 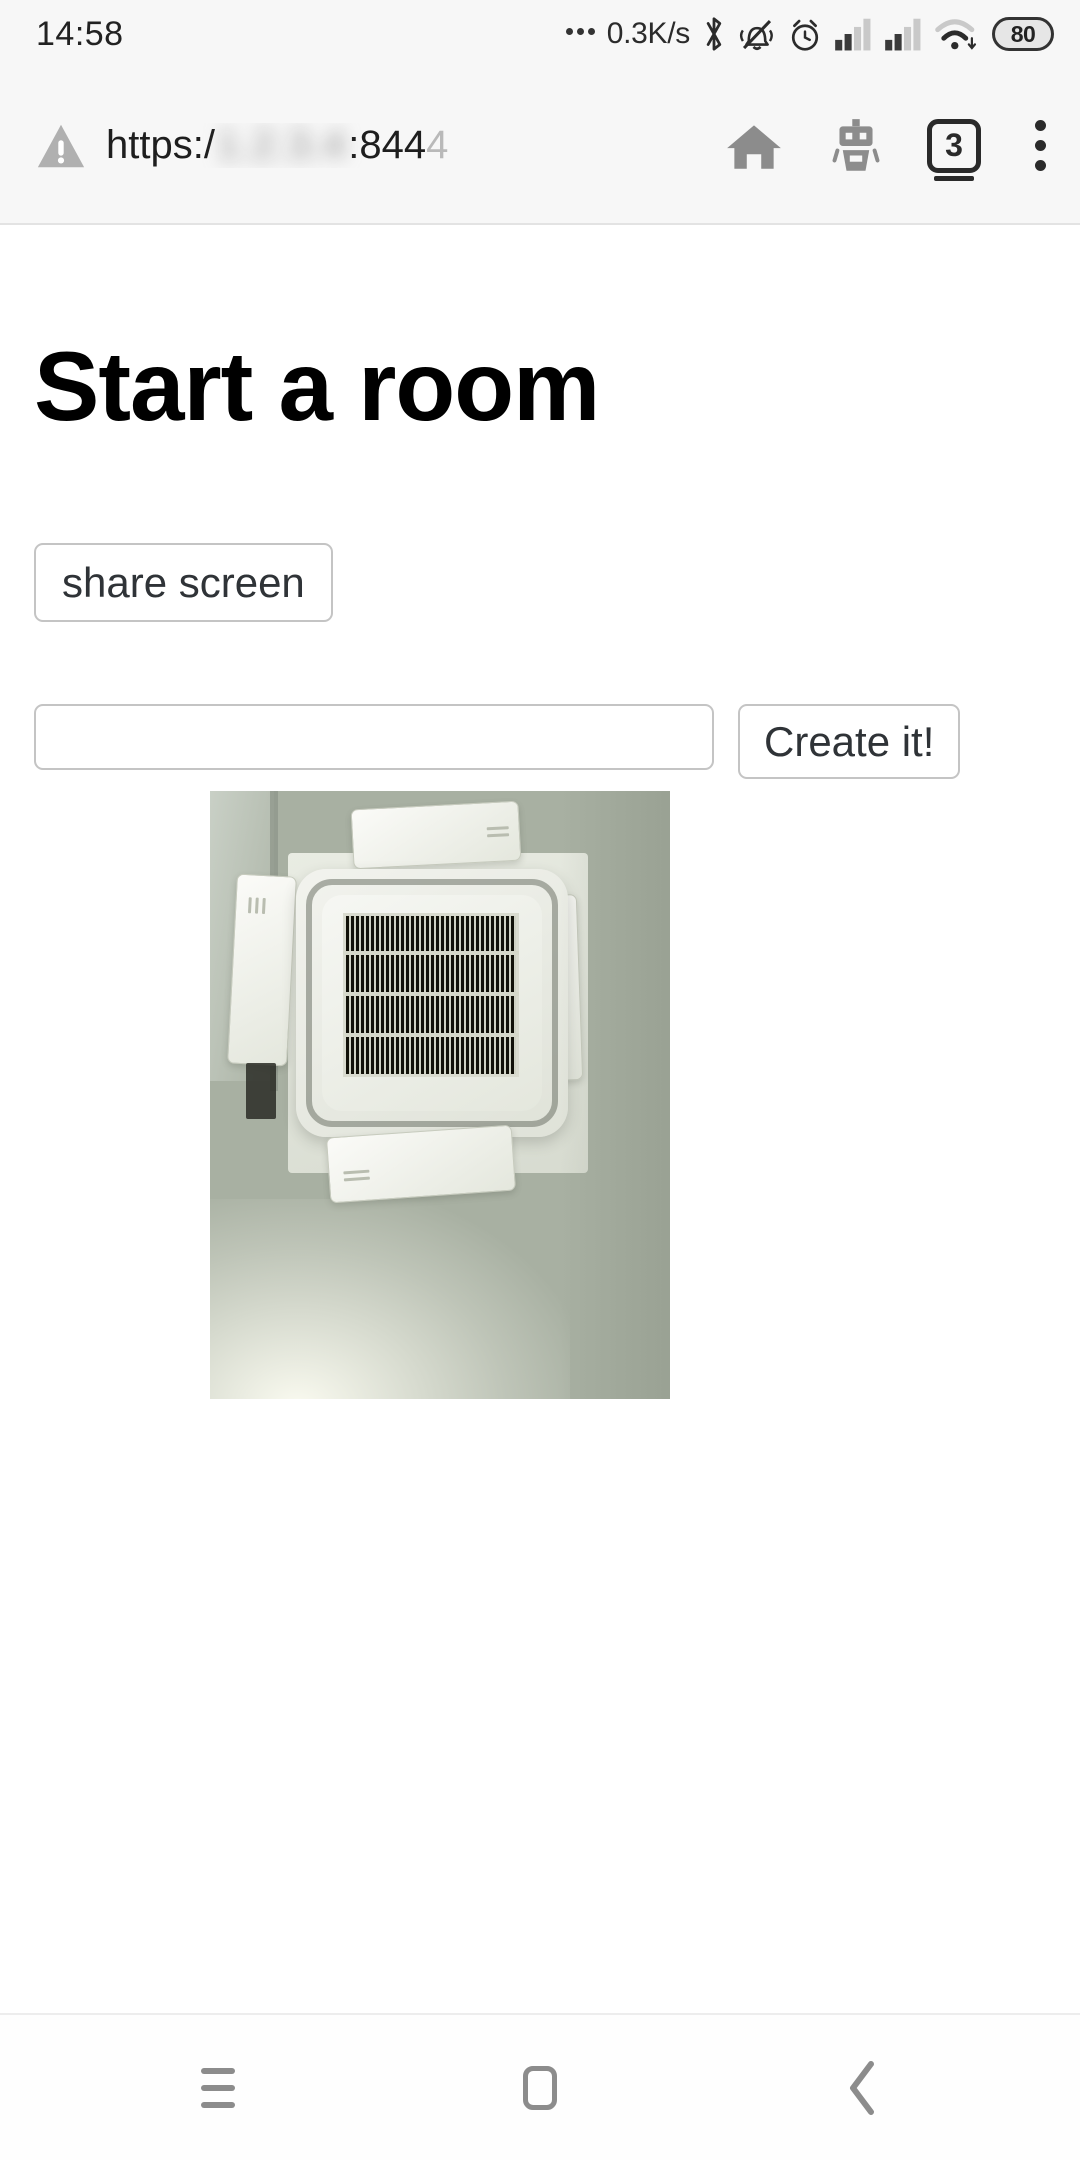 I want to click on alarm-clock-icon, so click(x=805, y=35).